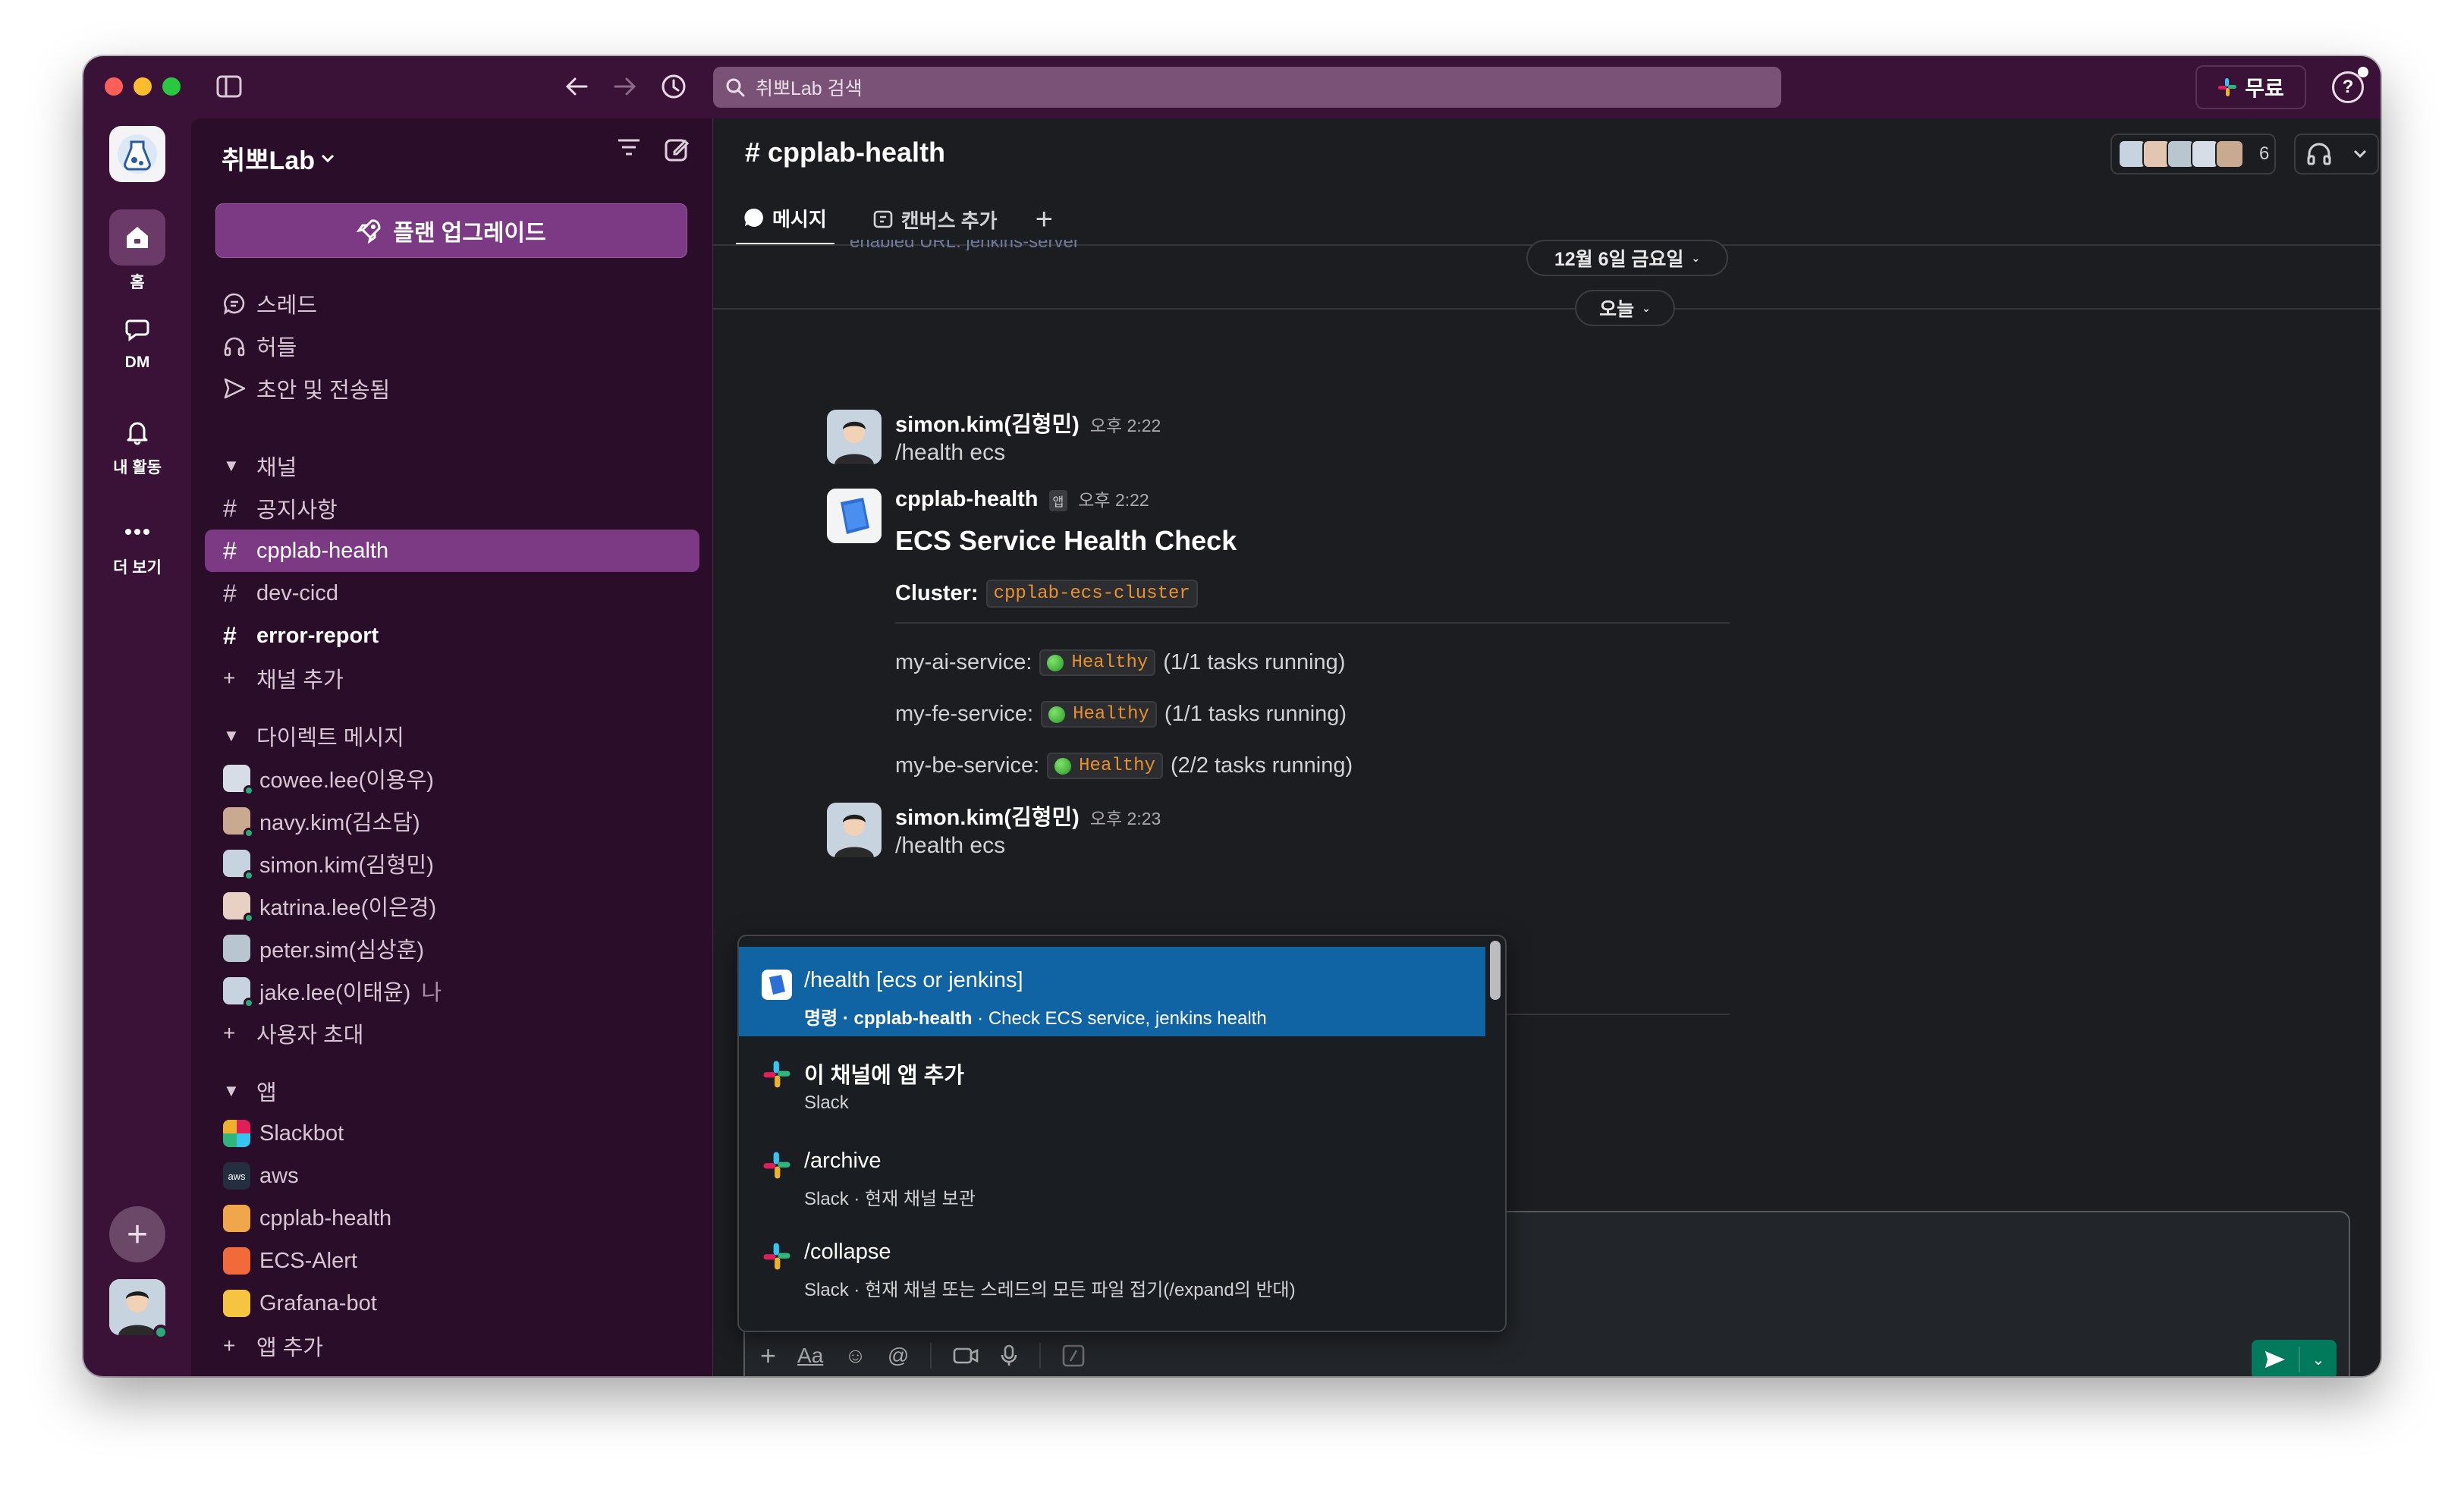 This screenshot has height=1490, width=2464. What do you see at coordinates (967, 500) in the screenshot?
I see `message-author: cpplab-health` at bounding box center [967, 500].